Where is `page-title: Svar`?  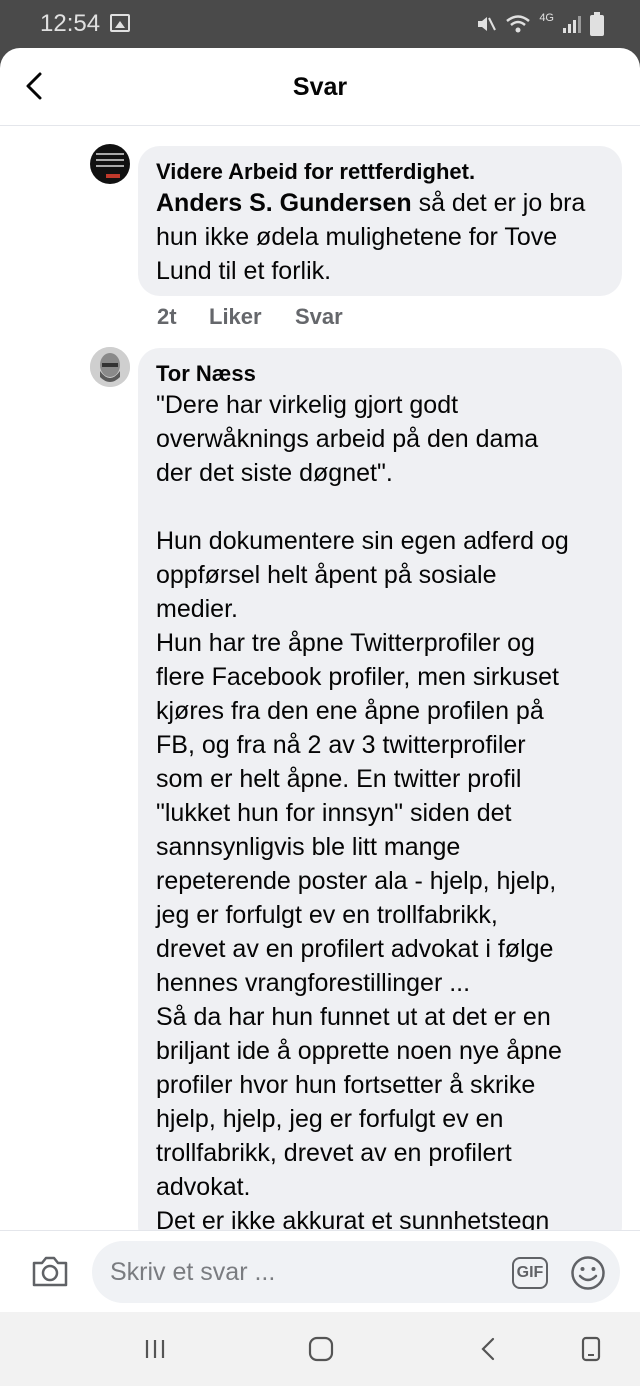 page-title: Svar is located at coordinates (320, 87).